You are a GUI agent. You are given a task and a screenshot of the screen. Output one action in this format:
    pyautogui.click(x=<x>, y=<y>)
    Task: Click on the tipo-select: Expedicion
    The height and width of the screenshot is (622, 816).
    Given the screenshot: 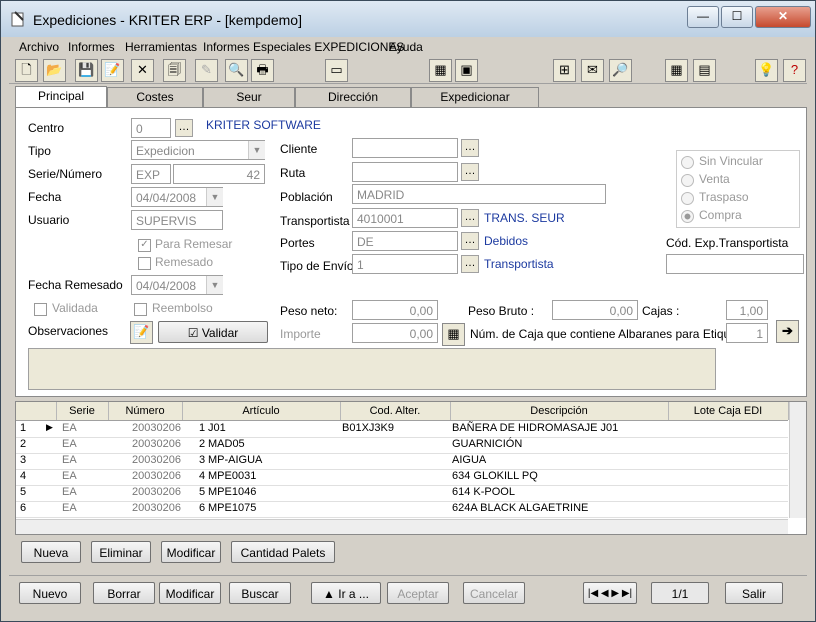 What is the action you would take?
    pyautogui.click(x=198, y=150)
    